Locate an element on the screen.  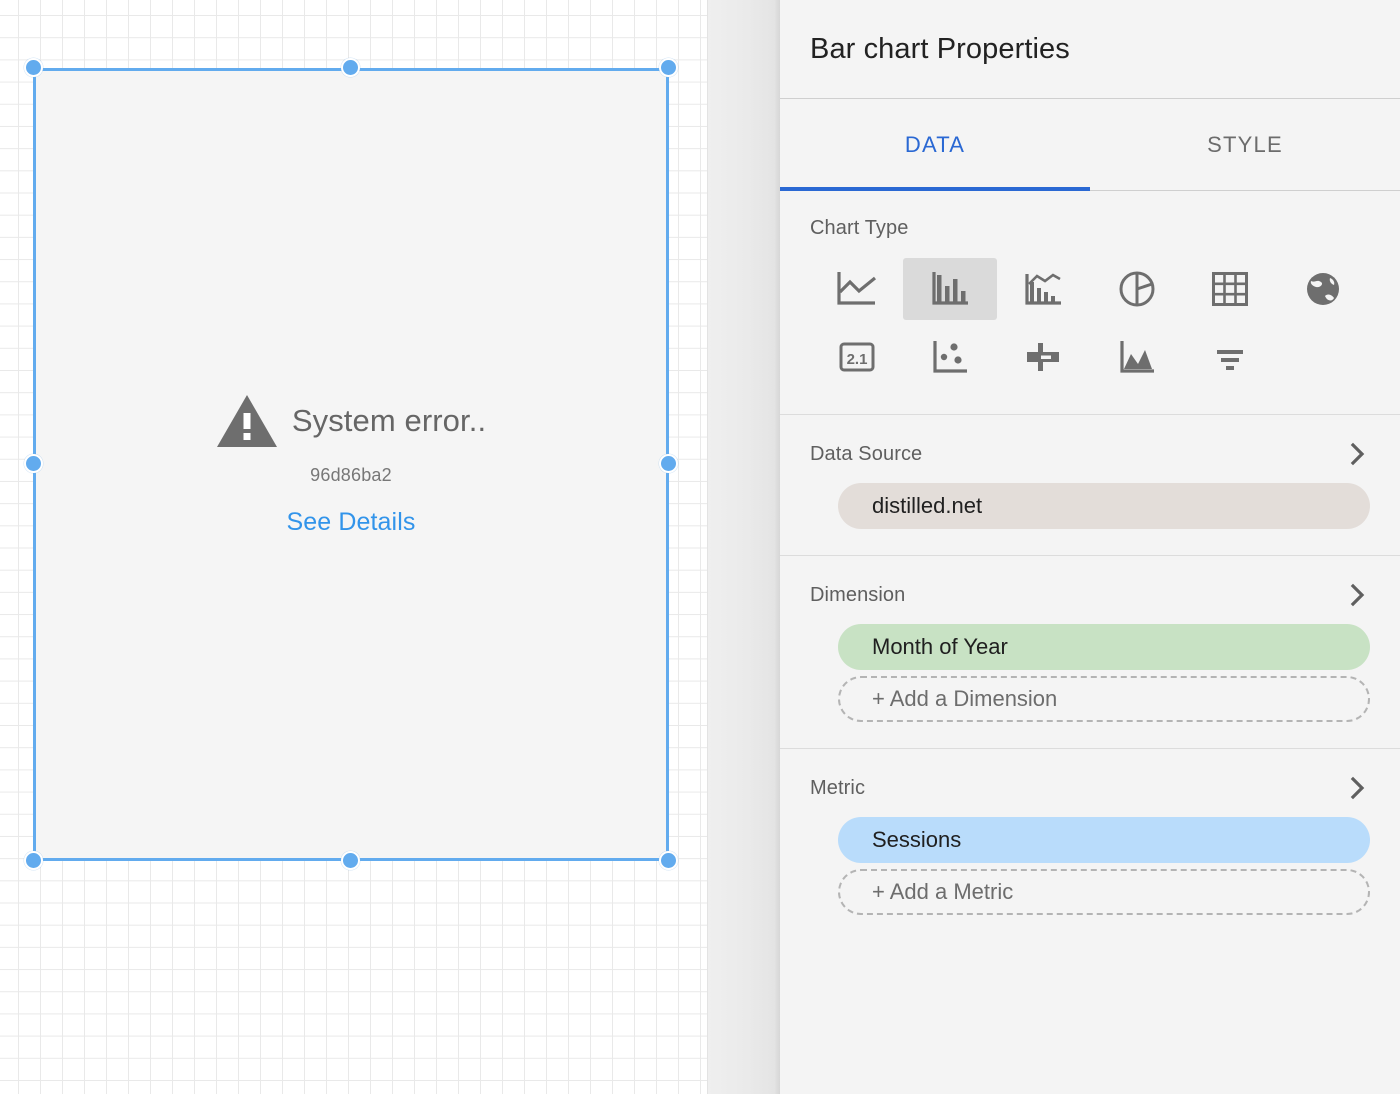
scorecard-icon: 2.1 is located at coordinates (857, 357).